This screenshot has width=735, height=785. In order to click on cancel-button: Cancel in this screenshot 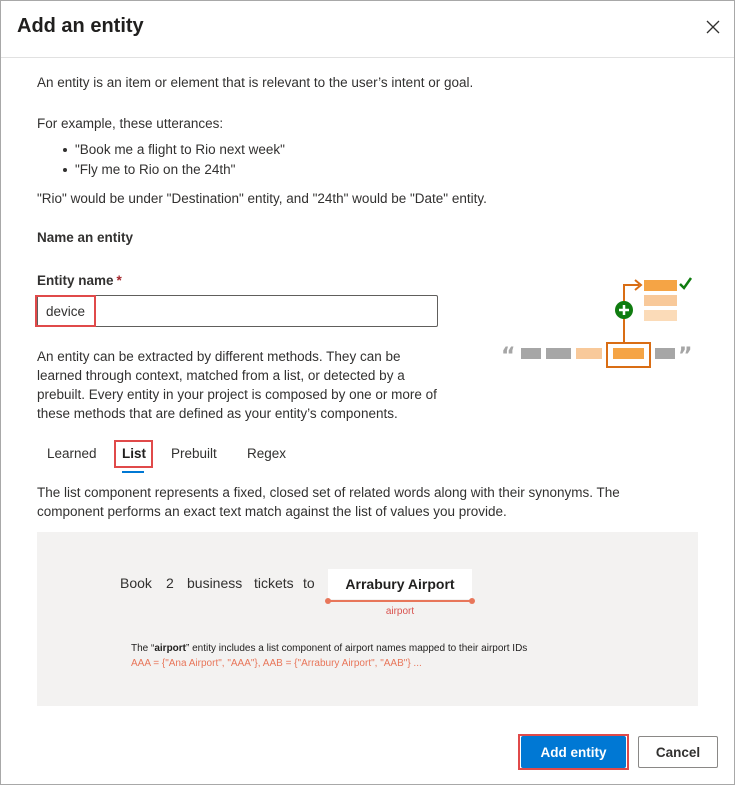, I will do `click(678, 752)`.